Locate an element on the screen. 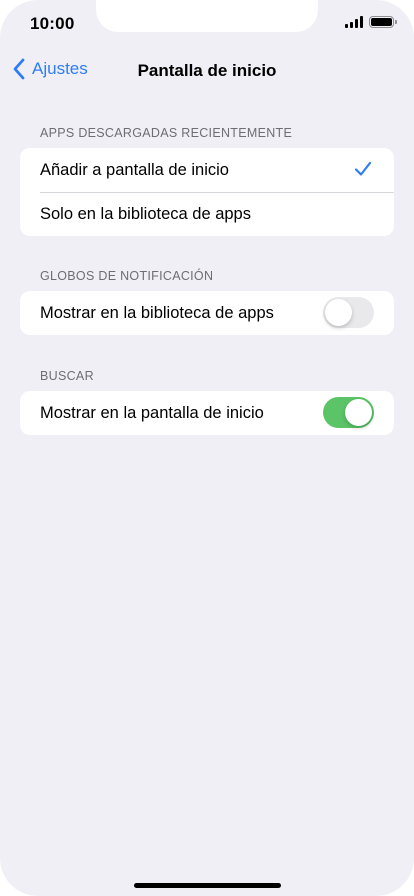  show-on-home-screen-toggle is located at coordinates (348, 412).